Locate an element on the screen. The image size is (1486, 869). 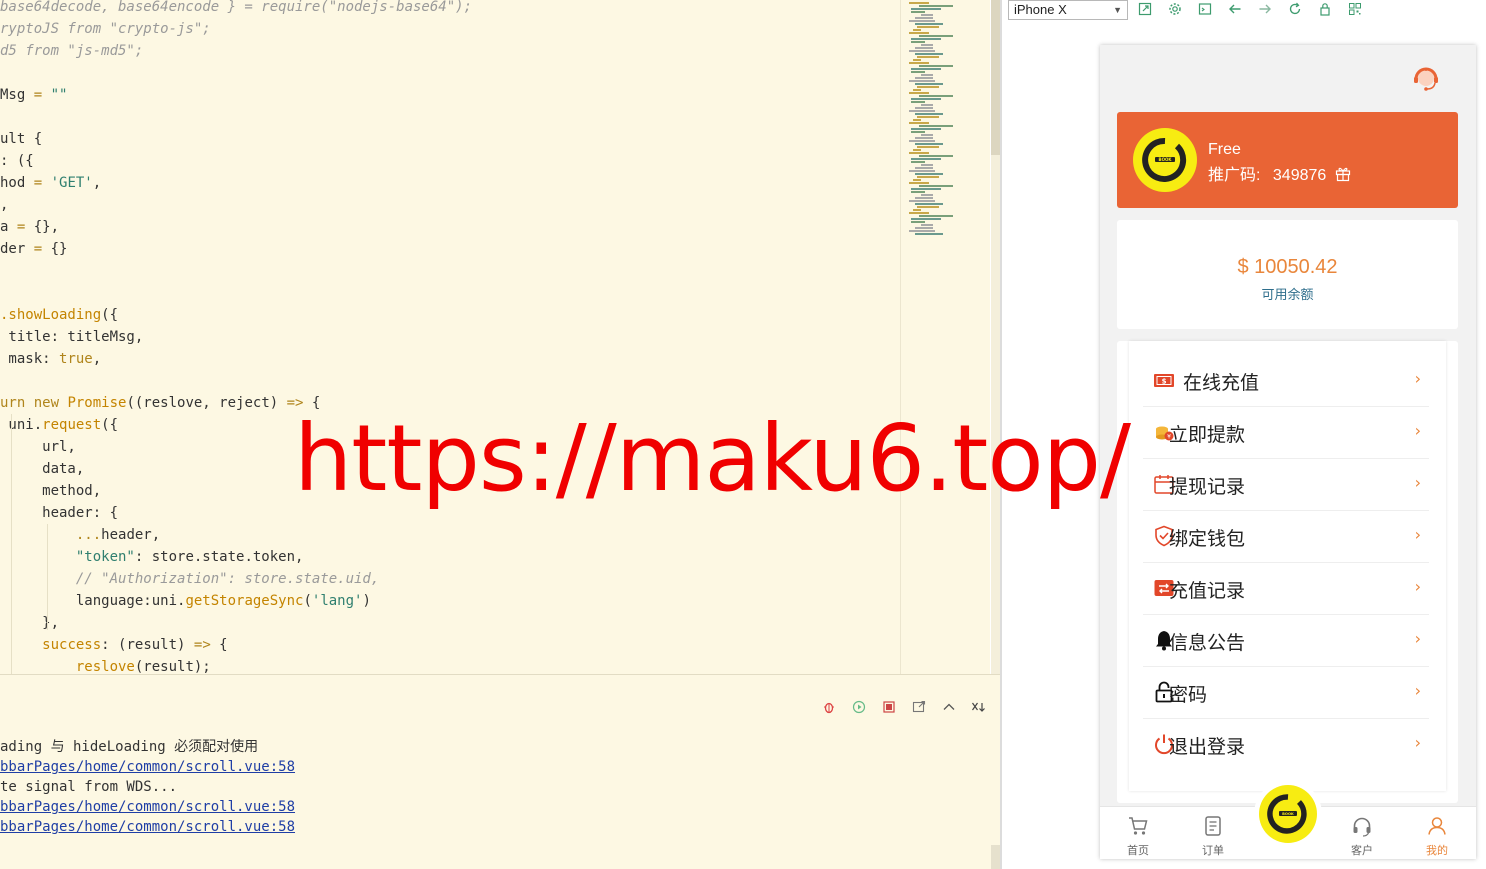
menu-item-recharge-record: 充值记录 › is located at coordinates (1286, 589).